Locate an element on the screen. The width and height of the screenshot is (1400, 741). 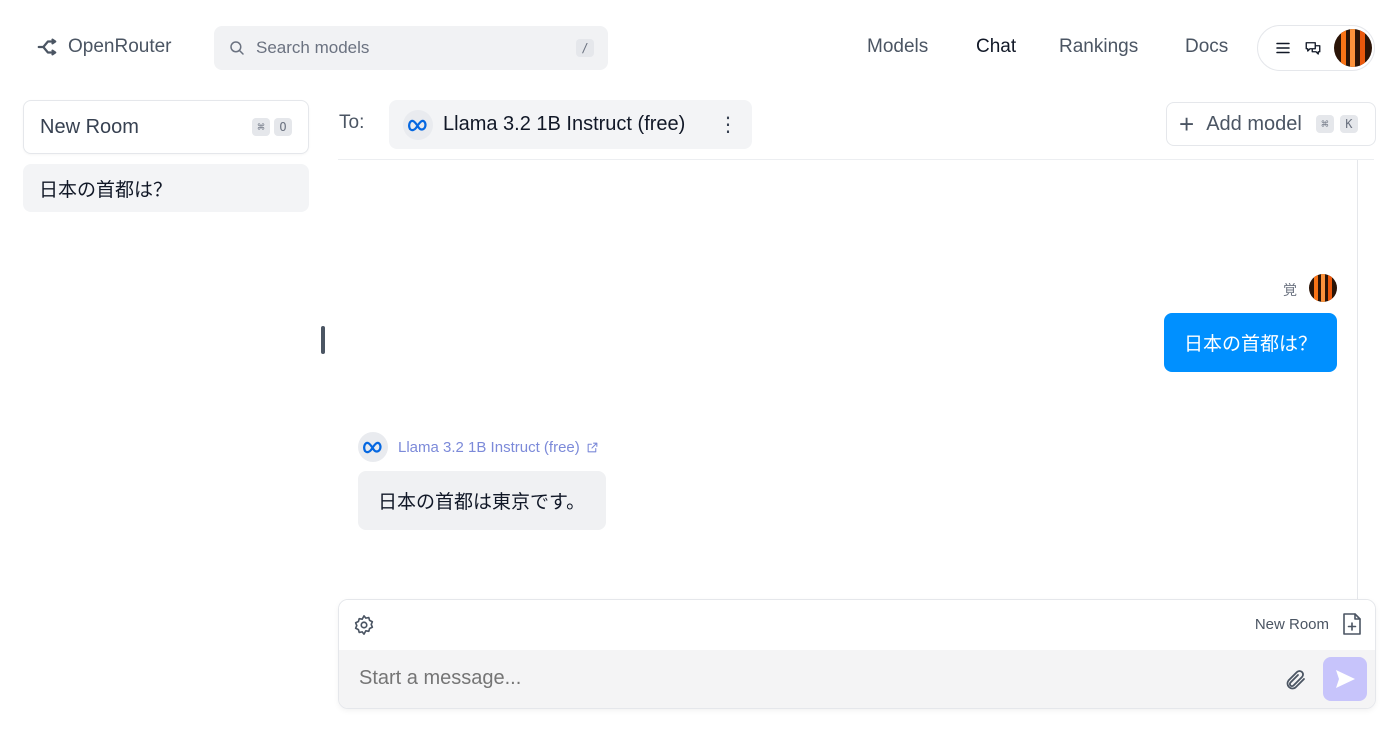
nav-docs: Docs is located at coordinates (1206, 47).